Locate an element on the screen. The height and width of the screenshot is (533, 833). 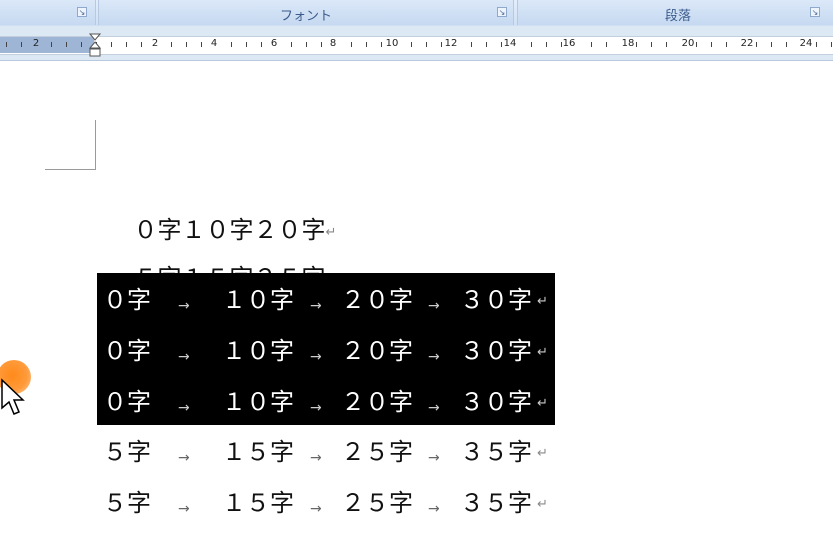
line-segment: ５字 is located at coordinates (127, 503).